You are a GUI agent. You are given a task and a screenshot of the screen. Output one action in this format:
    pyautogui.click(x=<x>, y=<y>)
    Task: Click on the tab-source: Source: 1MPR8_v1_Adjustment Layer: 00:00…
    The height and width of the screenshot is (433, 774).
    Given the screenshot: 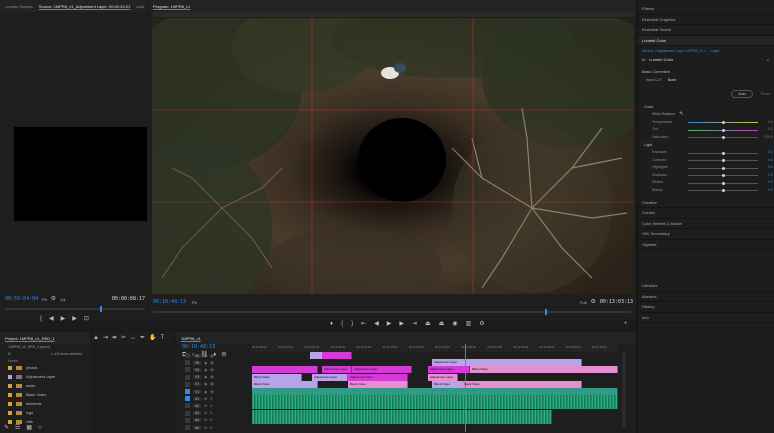 What is the action you would take?
    pyautogui.click(x=84, y=6)
    